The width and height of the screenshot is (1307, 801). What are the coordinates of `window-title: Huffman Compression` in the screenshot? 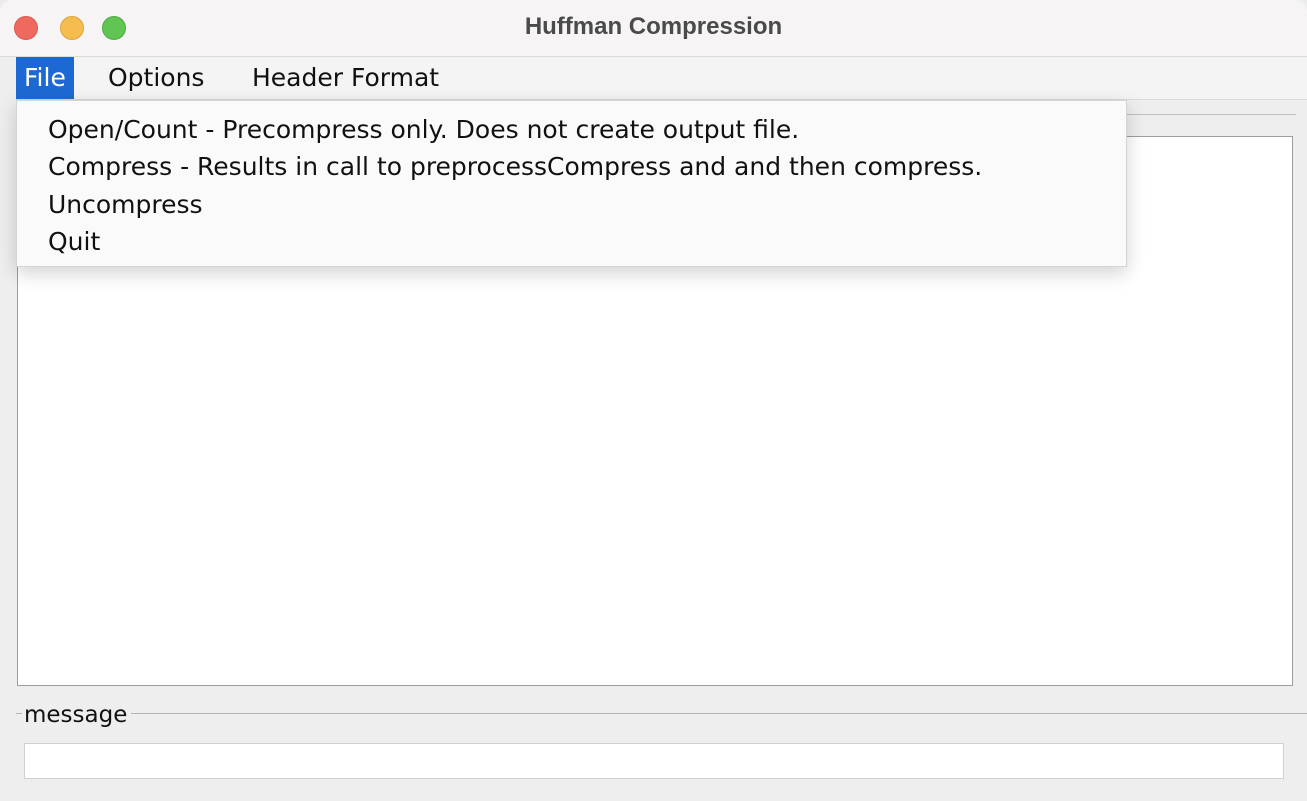 It's located at (653, 26).